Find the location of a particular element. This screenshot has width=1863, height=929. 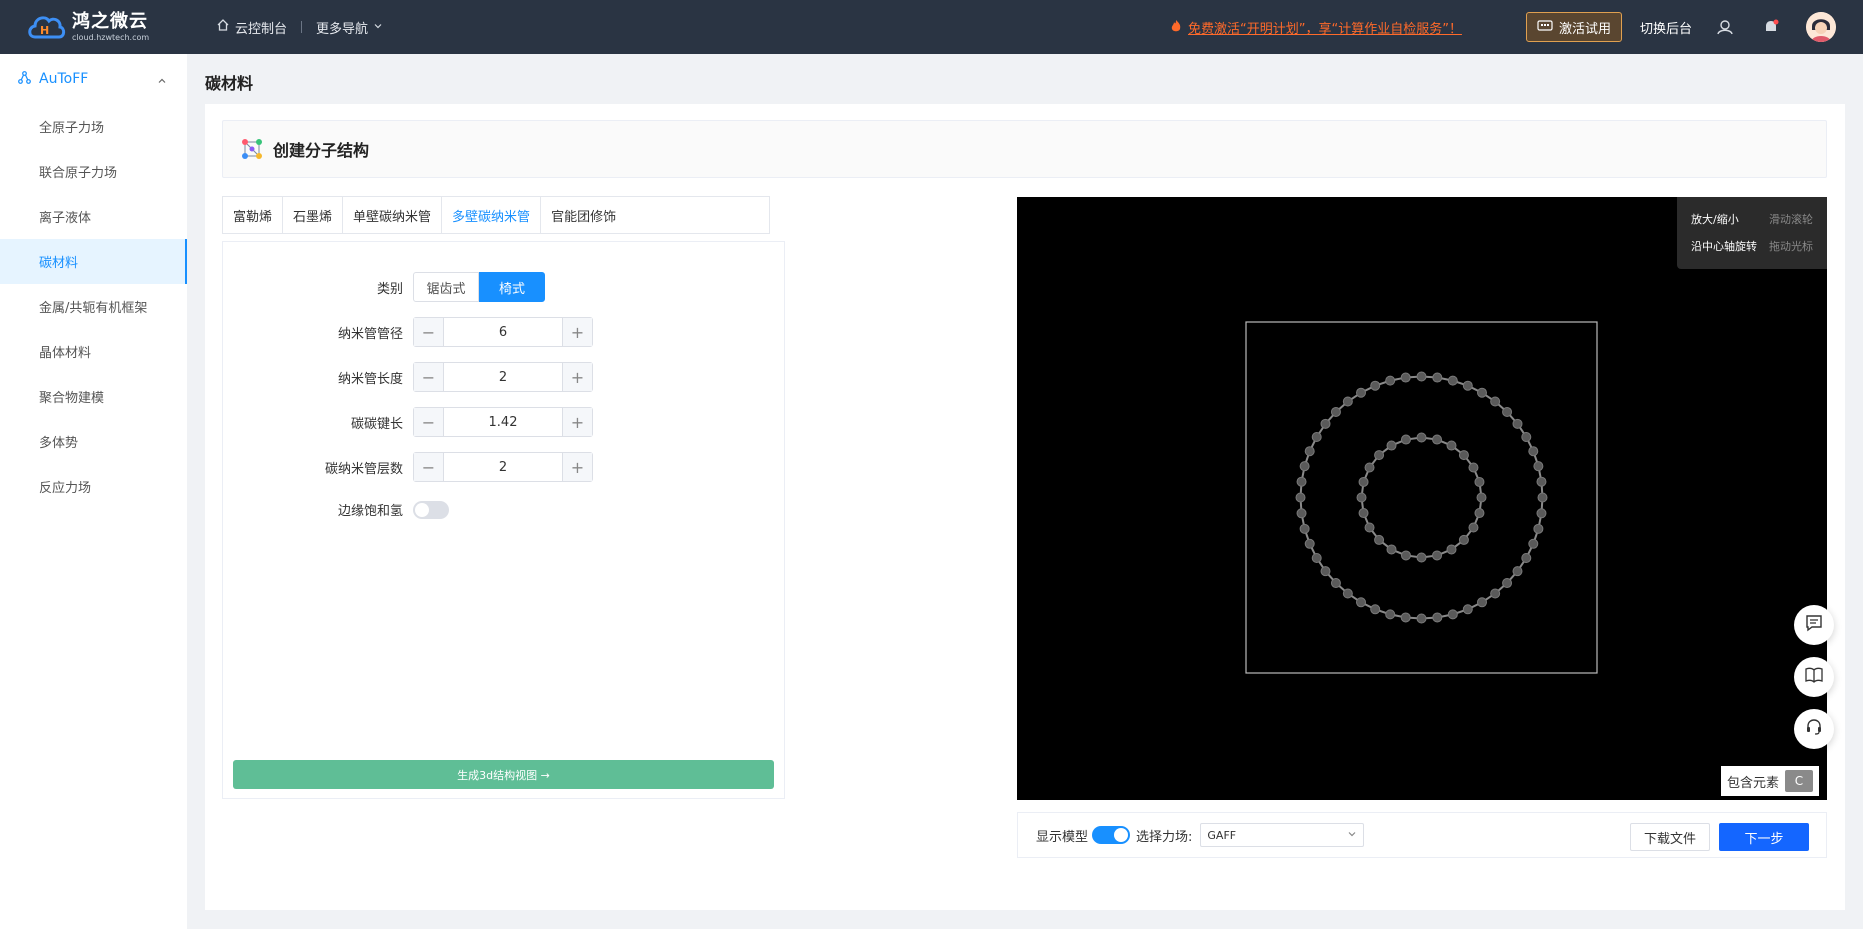

hint-zoom-desc: 滑动滚轮 is located at coordinates (1791, 219).